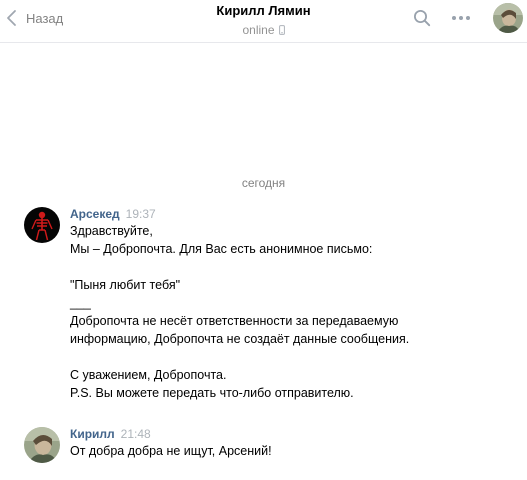 This screenshot has width=527, height=480. What do you see at coordinates (290, 451) in the screenshot?
I see `message-text: От добра добра не ищут, Арсений!` at bounding box center [290, 451].